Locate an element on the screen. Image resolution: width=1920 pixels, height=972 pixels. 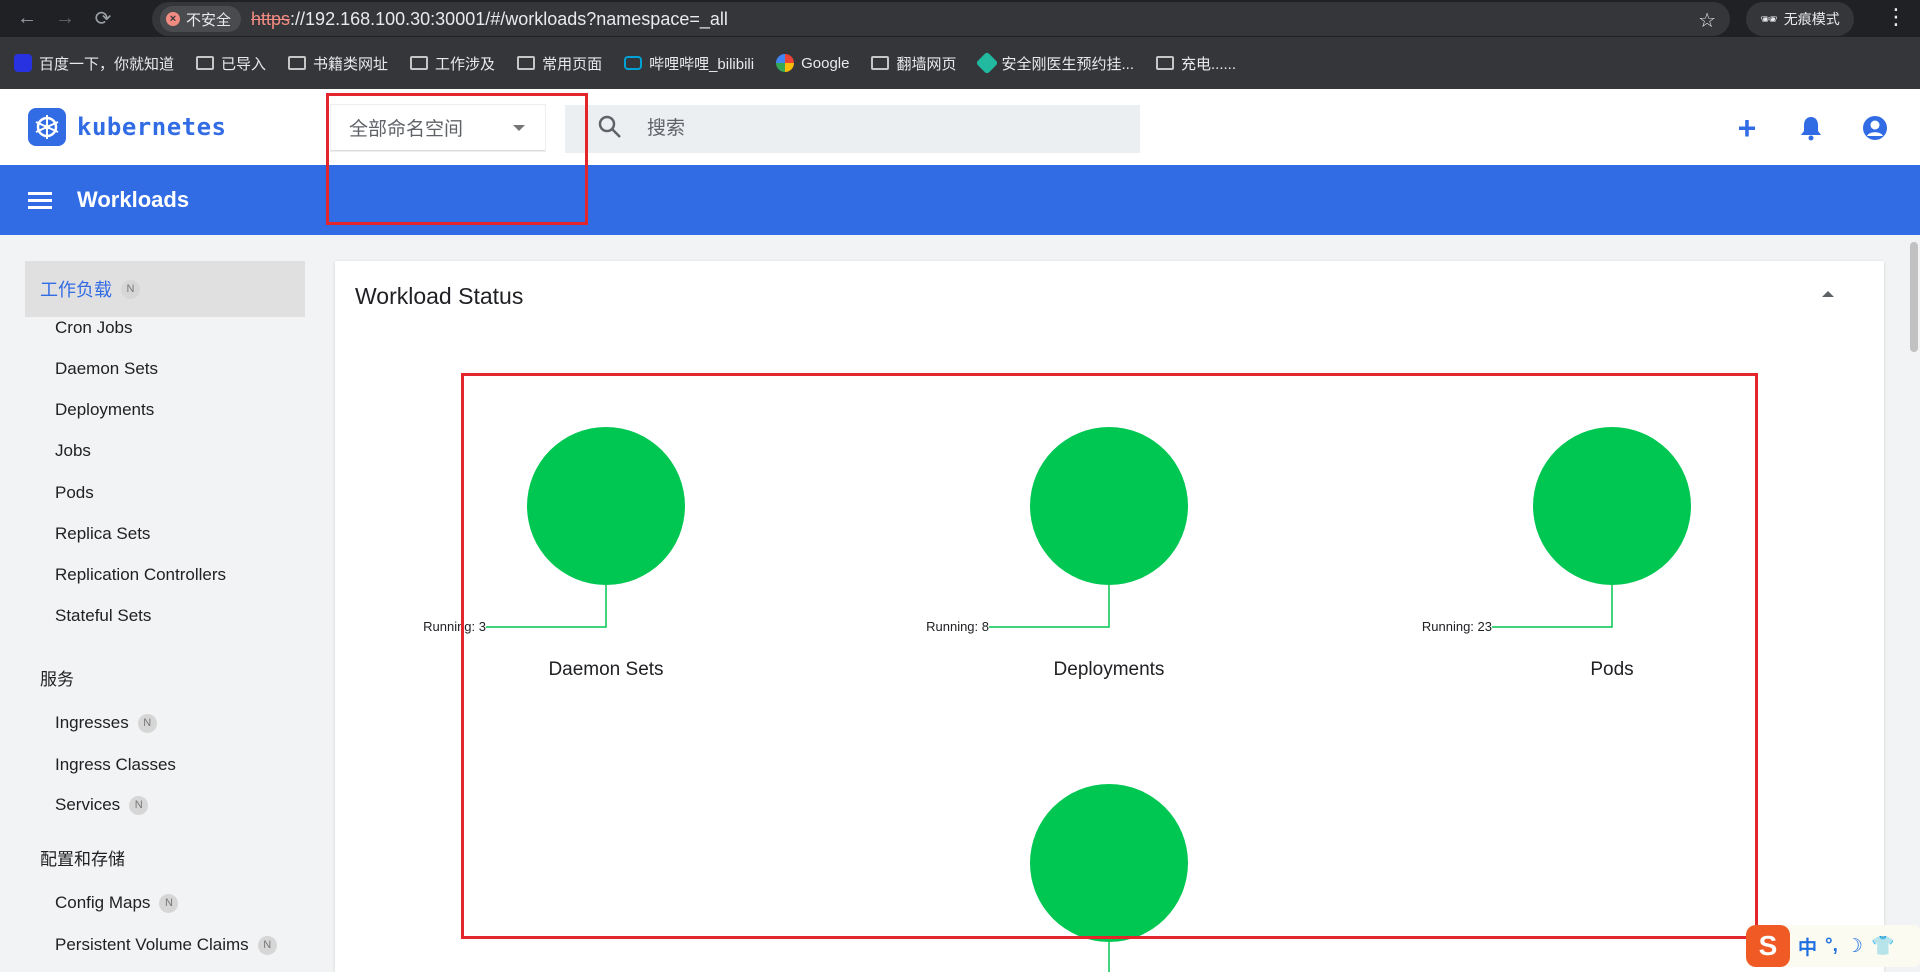
sidebar-item-pvc: Persistent Volume Claims N is located at coordinates (166, 945).